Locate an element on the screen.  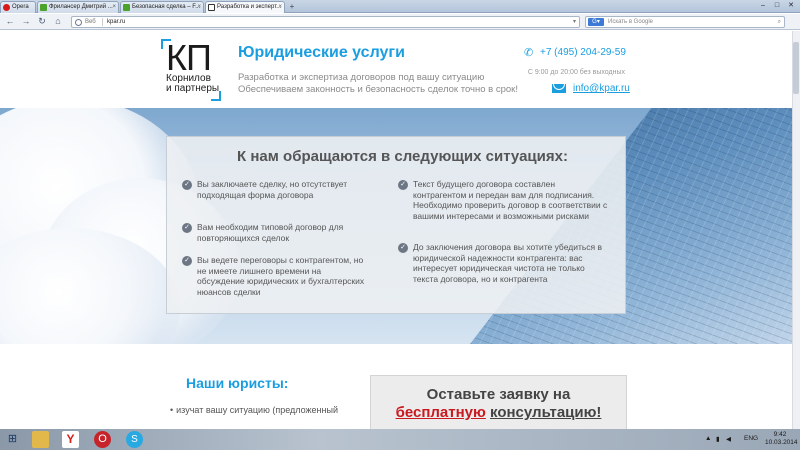
language-indicator: ENG is located at coordinates (751, 438).